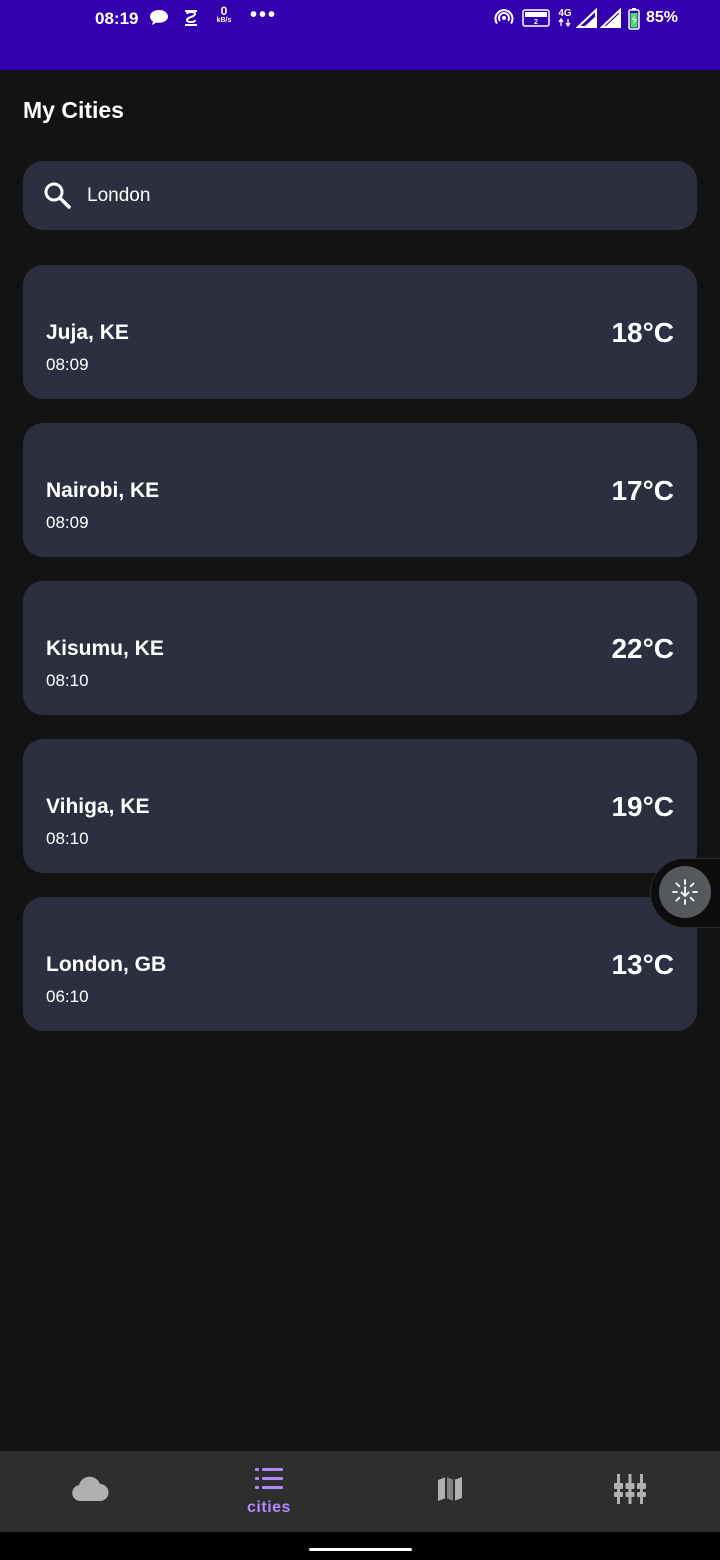 The width and height of the screenshot is (720, 1560). What do you see at coordinates (360, 1546) in the screenshot?
I see `gesture-area` at bounding box center [360, 1546].